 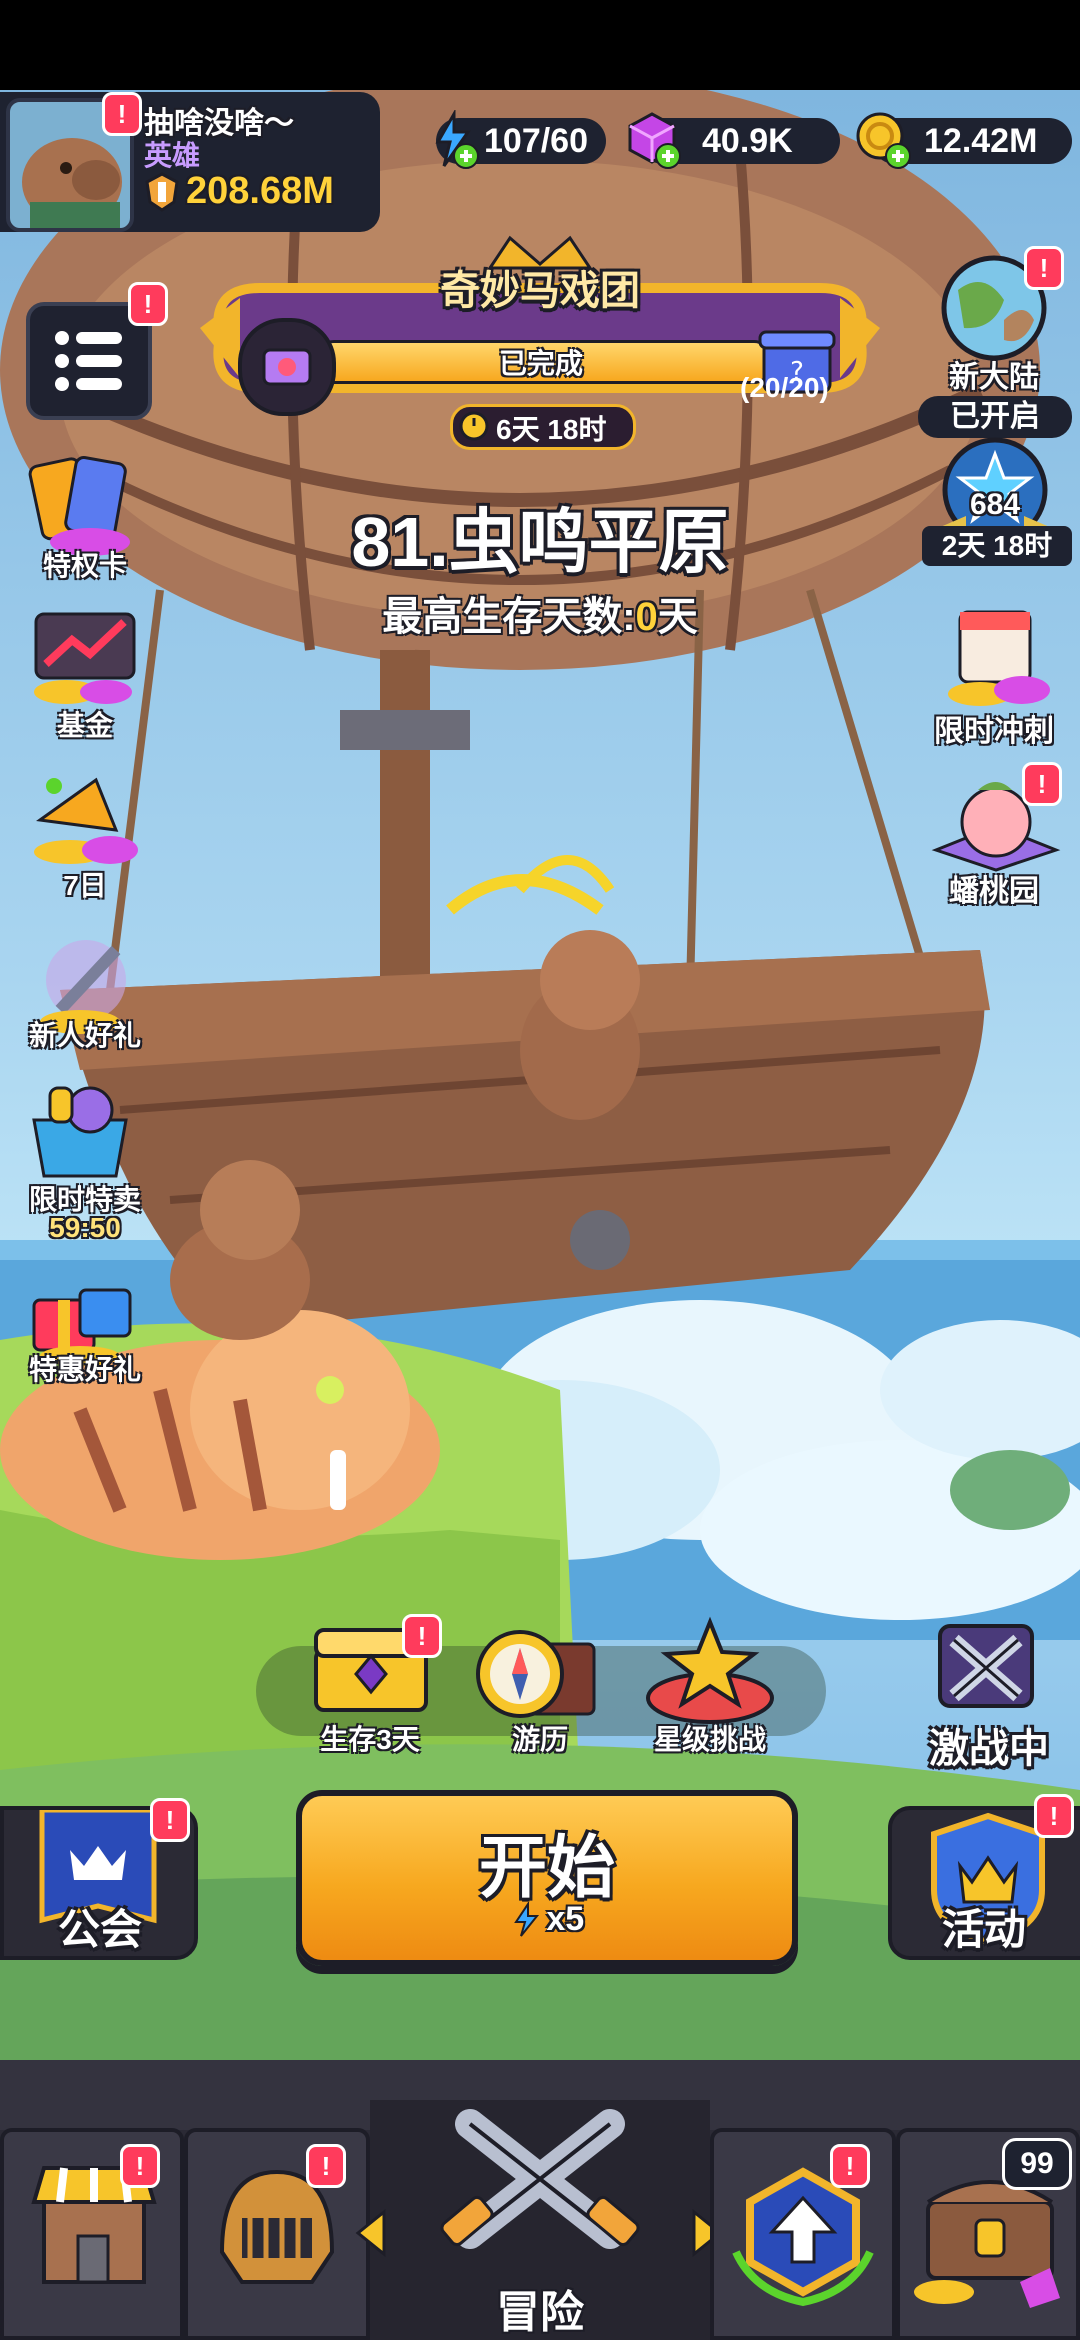 What do you see at coordinates (84, 725) in the screenshot?
I see `left-menu-label-1: 基金` at bounding box center [84, 725].